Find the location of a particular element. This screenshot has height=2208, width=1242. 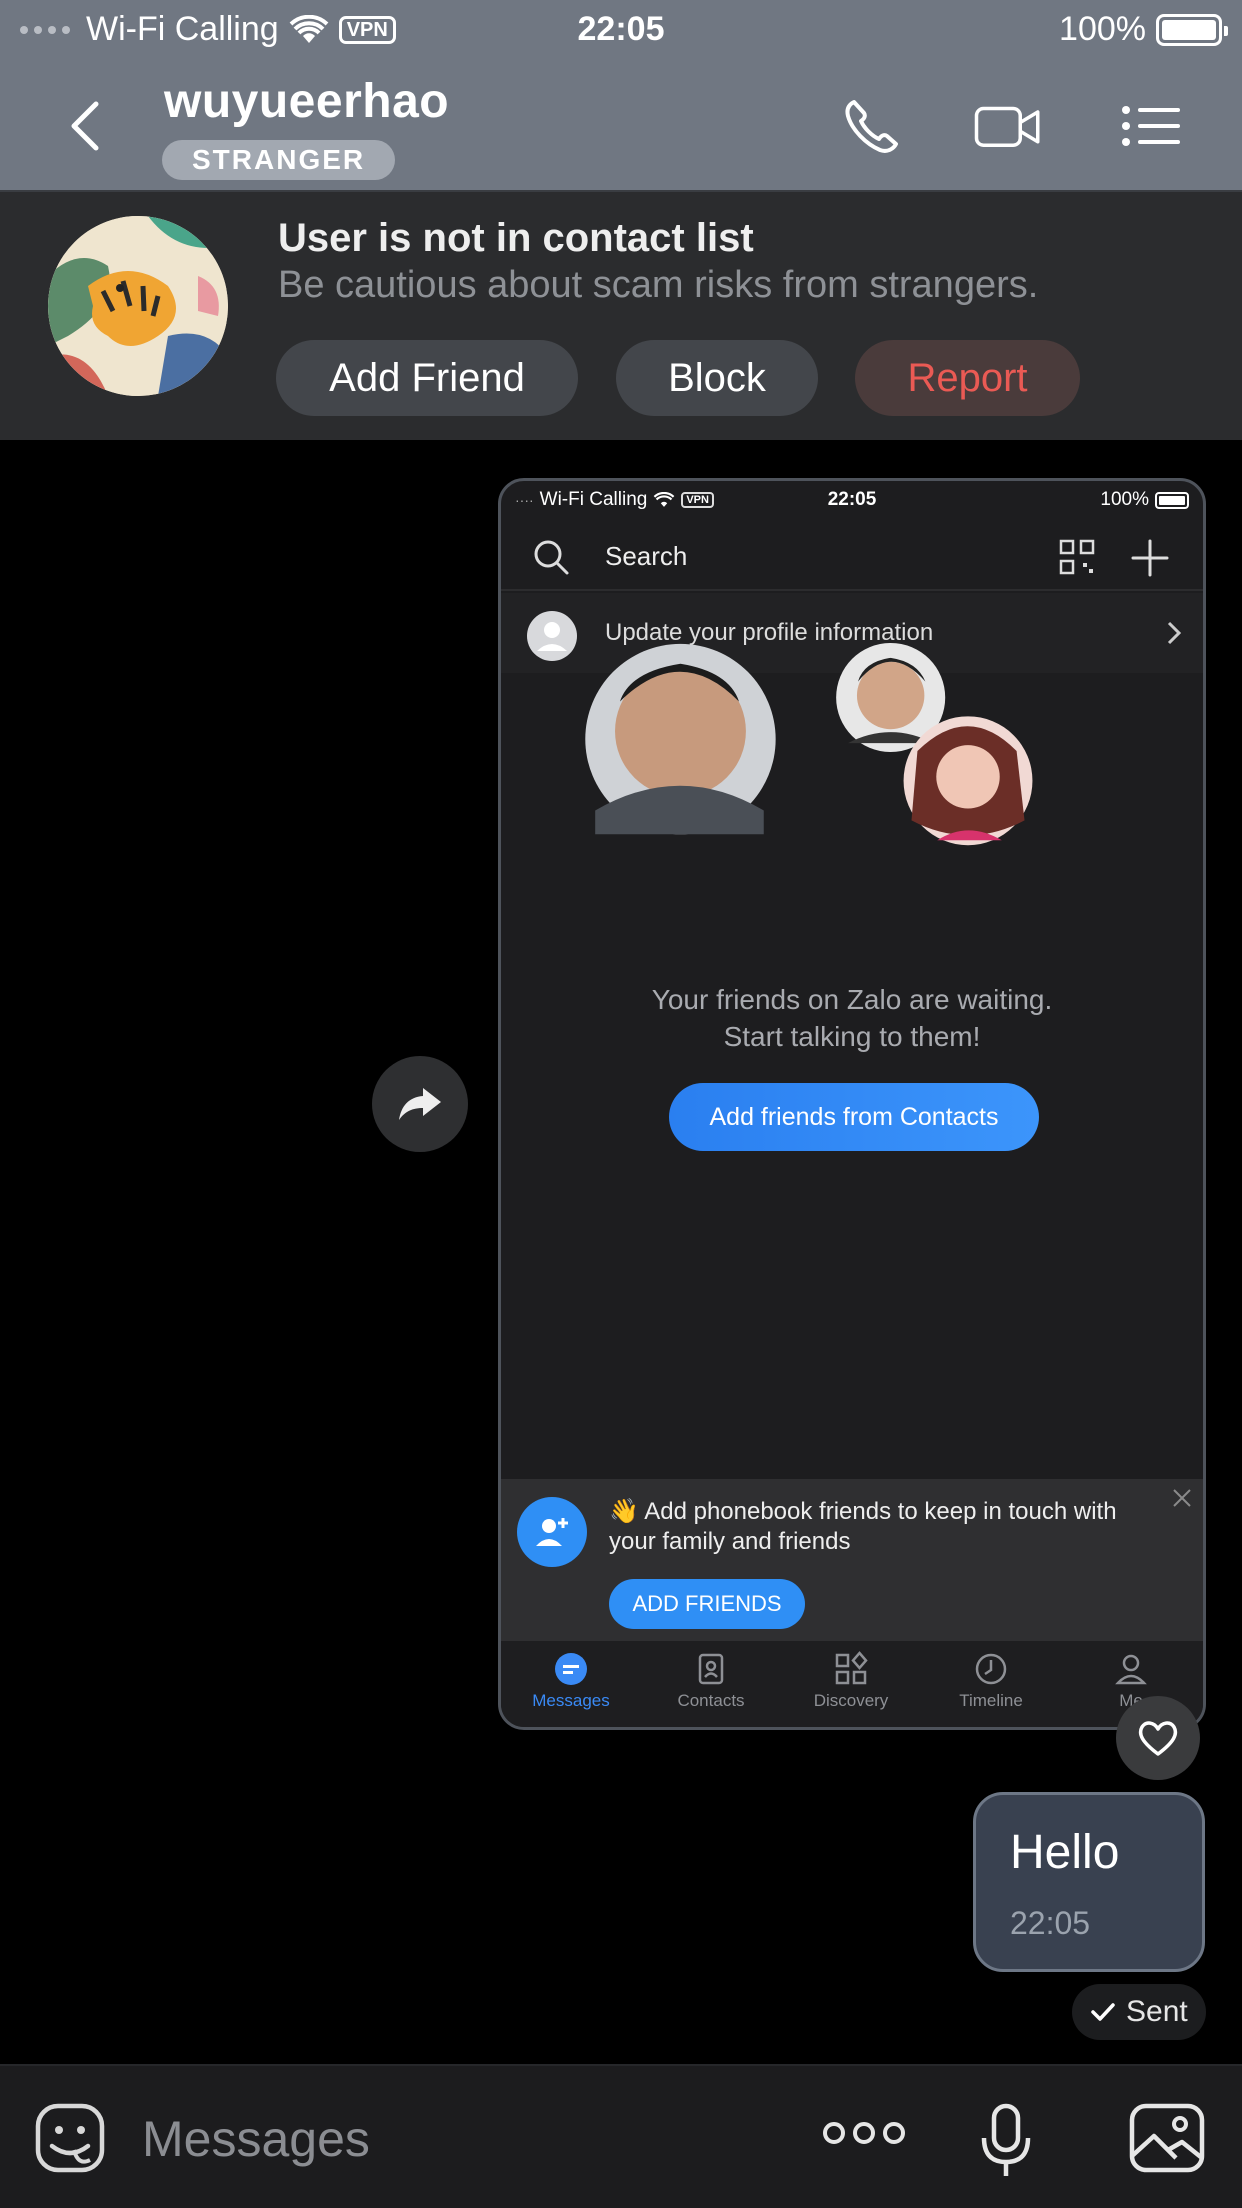

screenshot-add-contacts-button: Add friends from Contacts is located at coordinates (854, 1117).